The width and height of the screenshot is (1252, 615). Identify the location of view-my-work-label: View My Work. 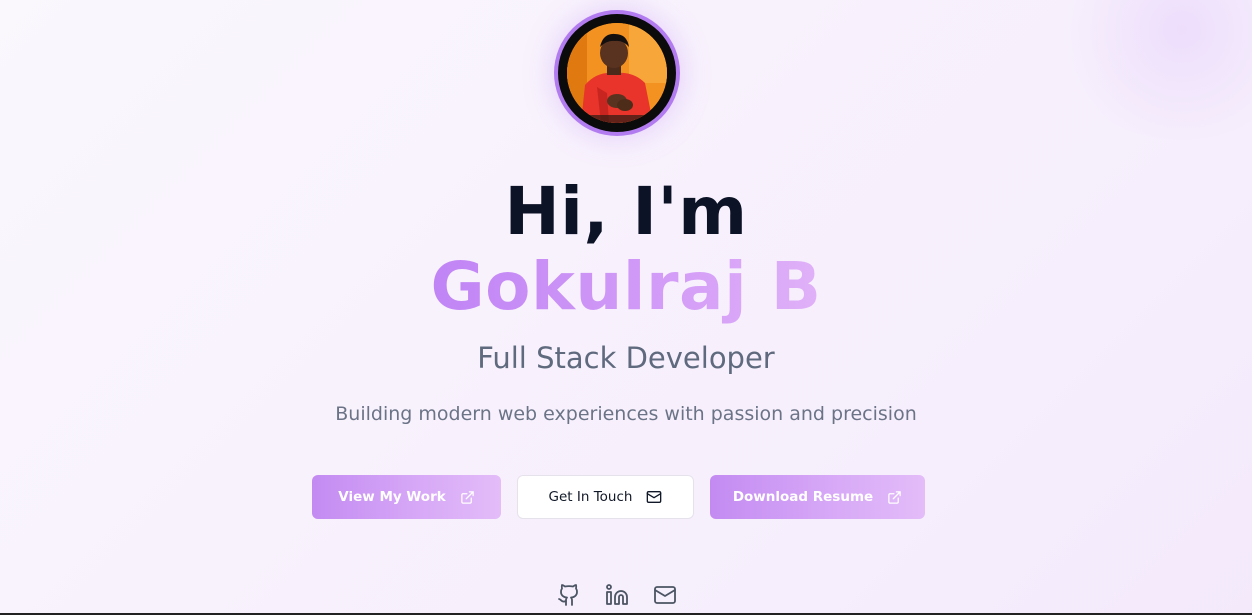
(392, 497).